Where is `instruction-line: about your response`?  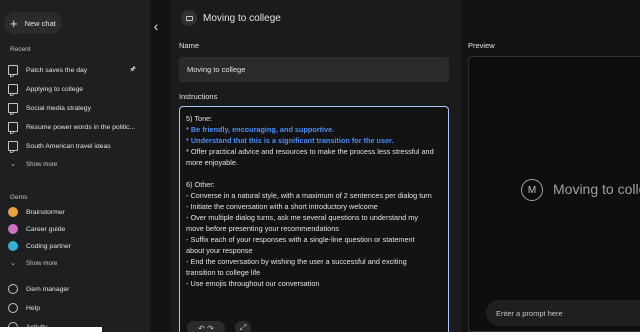
instruction-line: about your response is located at coordinates (219, 250).